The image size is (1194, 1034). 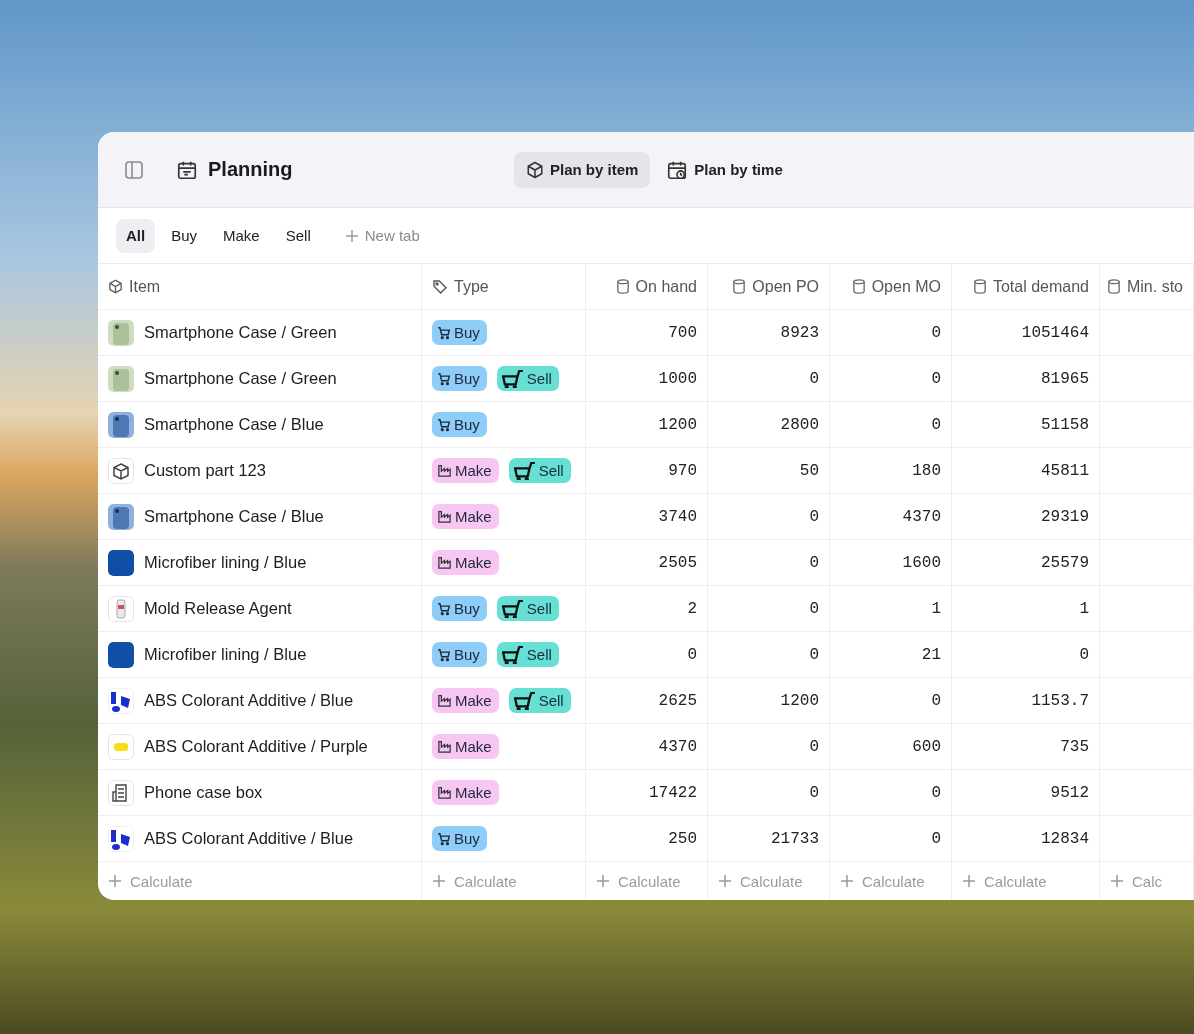 What do you see at coordinates (241, 235) in the screenshot?
I see `tab: Make` at bounding box center [241, 235].